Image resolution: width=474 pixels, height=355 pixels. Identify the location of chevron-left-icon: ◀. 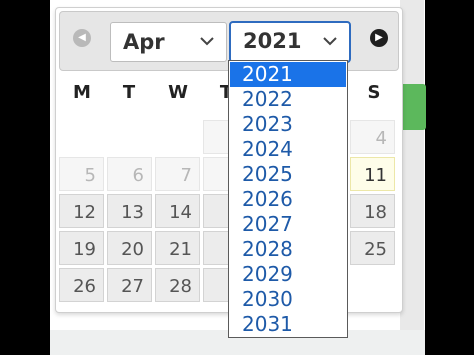
(82, 37).